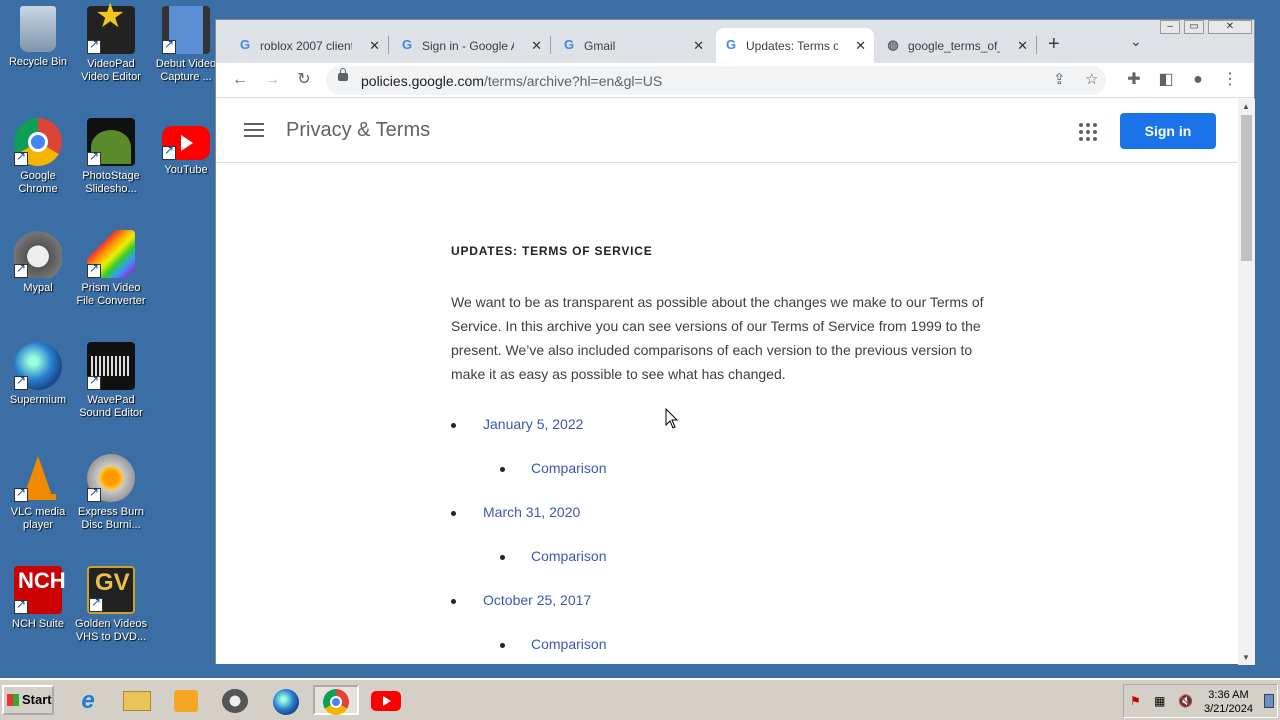 The height and width of the screenshot is (720, 1280). Describe the element at coordinates (1228, 709) in the screenshot. I see `clock-date: 3/21/2024` at that location.